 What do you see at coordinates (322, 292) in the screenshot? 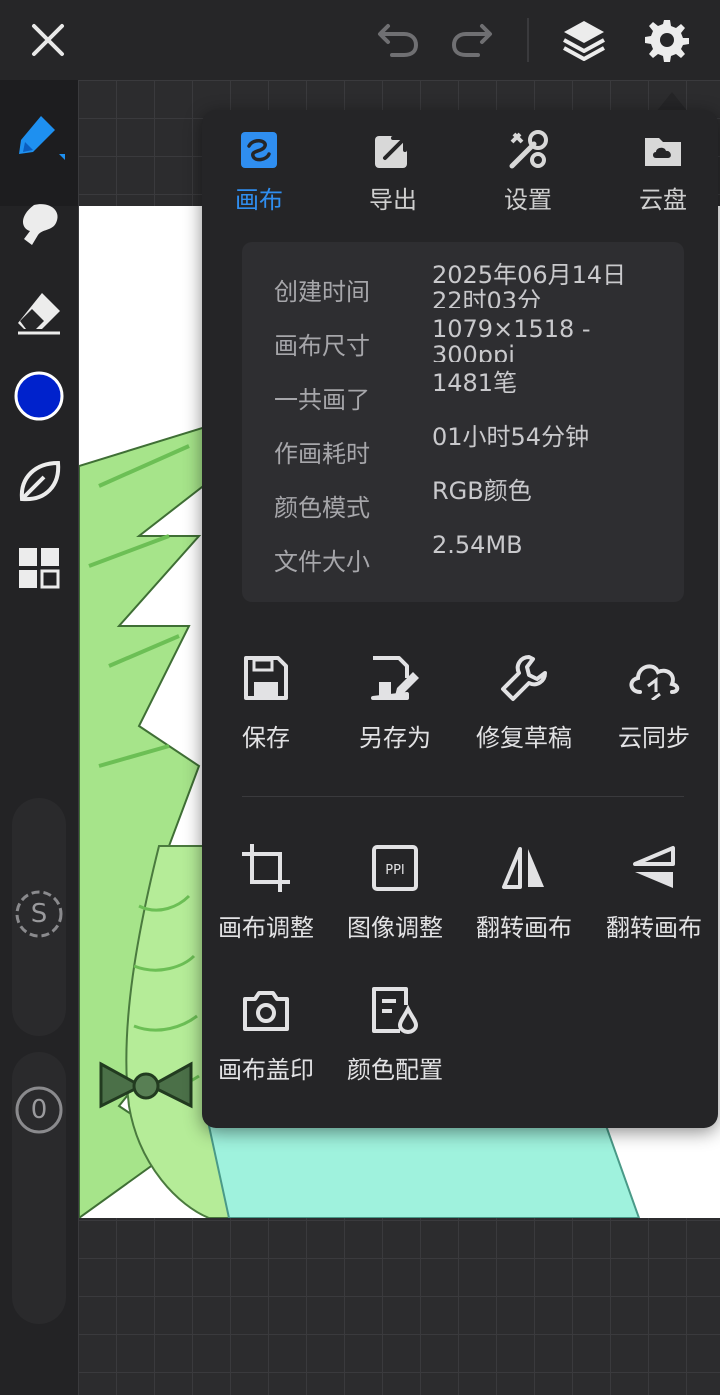
I see `info-key: 创建时间` at bounding box center [322, 292].